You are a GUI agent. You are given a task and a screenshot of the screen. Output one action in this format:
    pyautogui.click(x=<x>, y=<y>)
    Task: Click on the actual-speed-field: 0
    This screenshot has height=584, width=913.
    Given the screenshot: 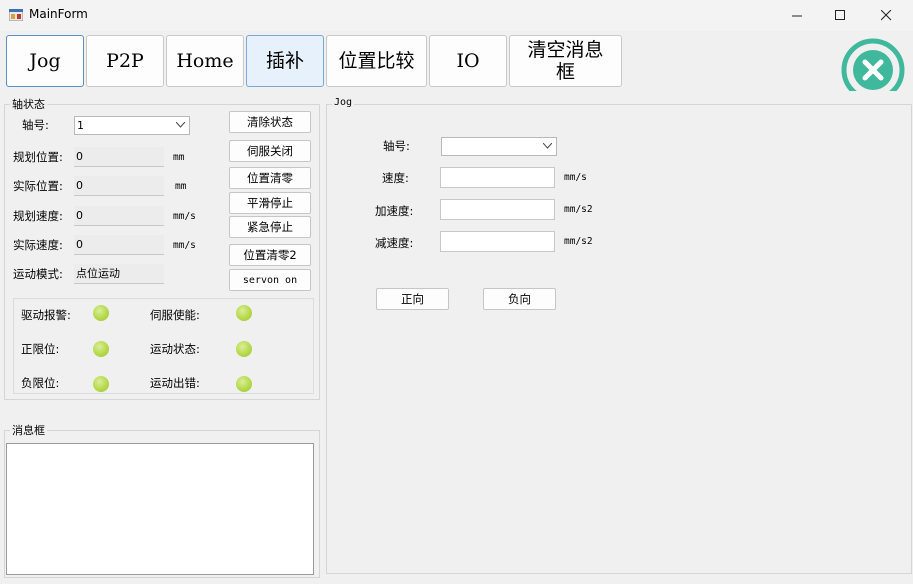 What is the action you would take?
    pyautogui.click(x=119, y=245)
    